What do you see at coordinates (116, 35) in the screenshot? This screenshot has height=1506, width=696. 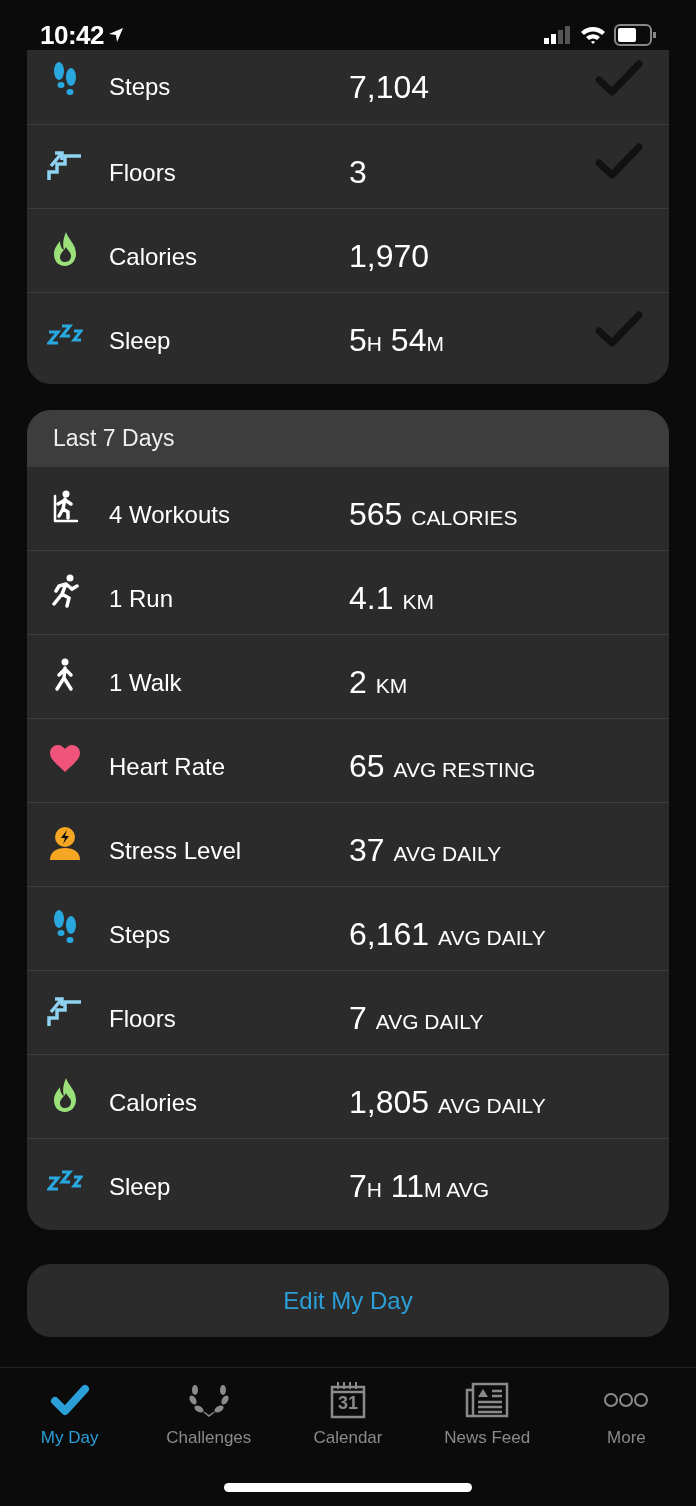 I see `location-arrow-icon` at bounding box center [116, 35].